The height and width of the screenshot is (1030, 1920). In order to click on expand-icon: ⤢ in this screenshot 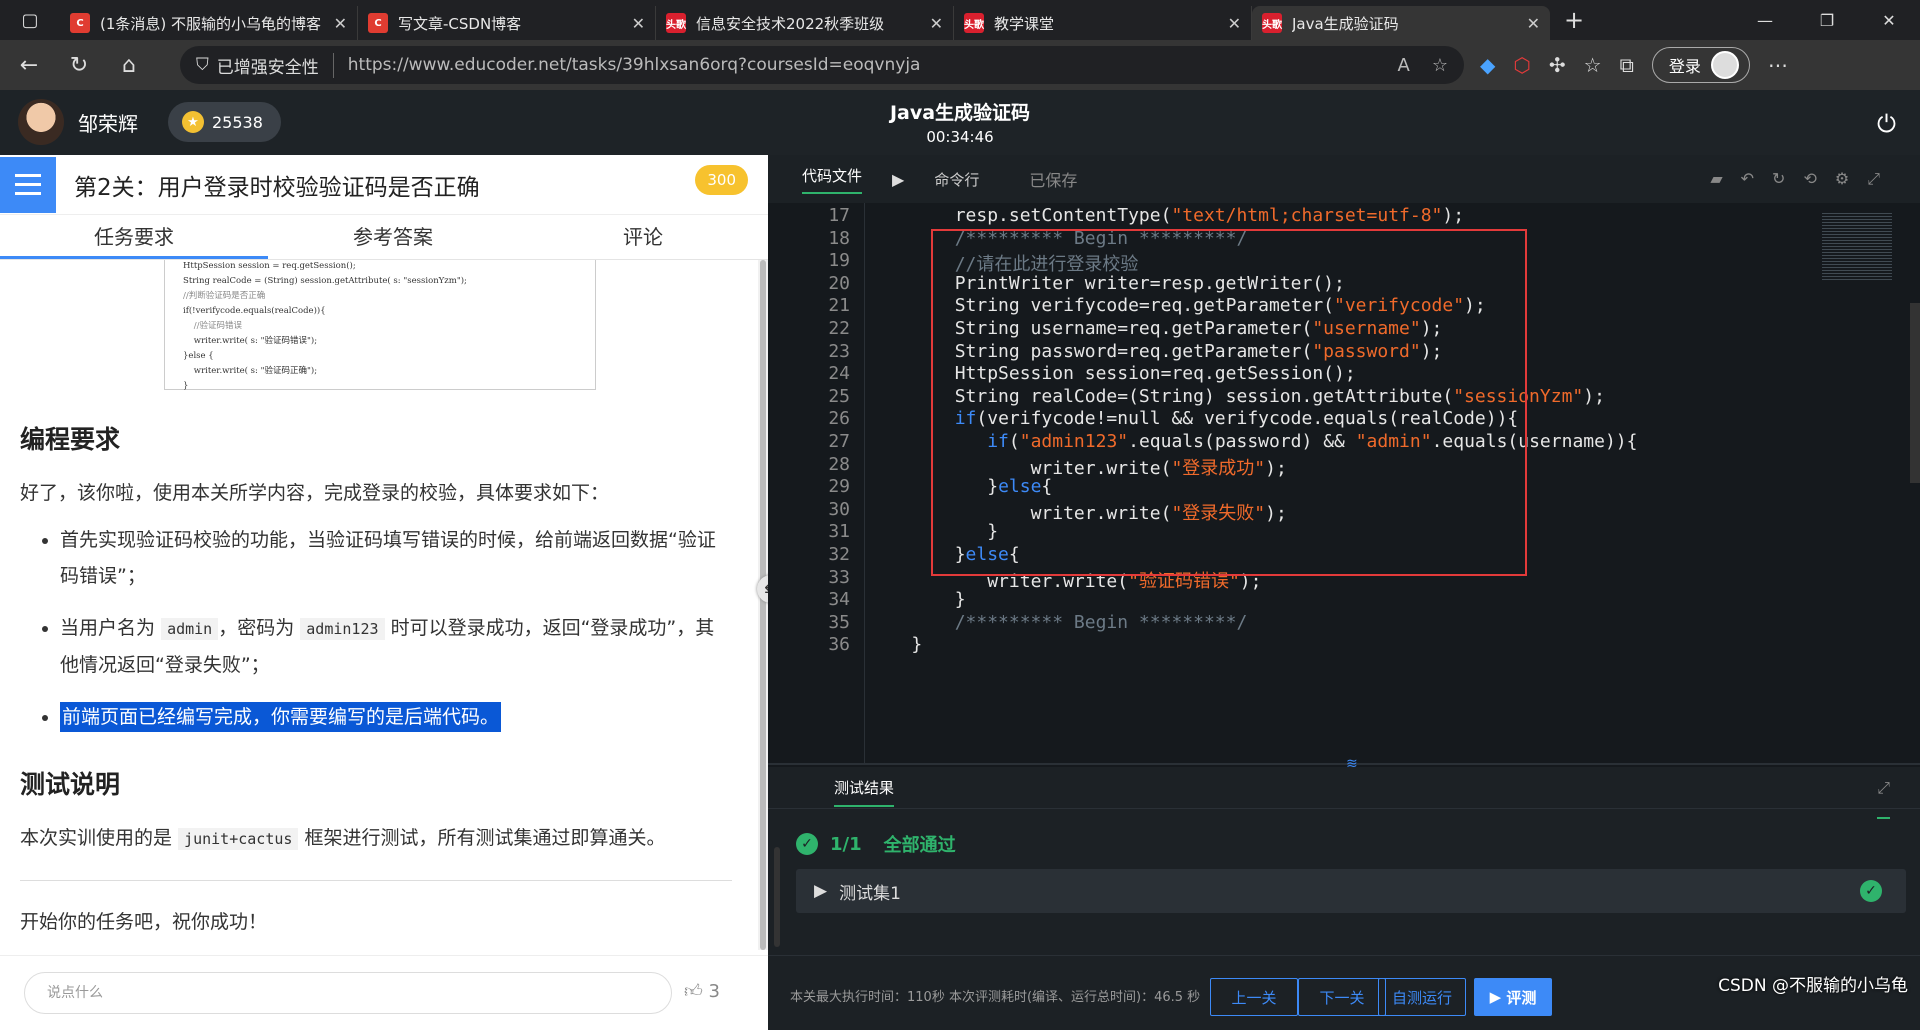, I will do `click(1883, 793)`.